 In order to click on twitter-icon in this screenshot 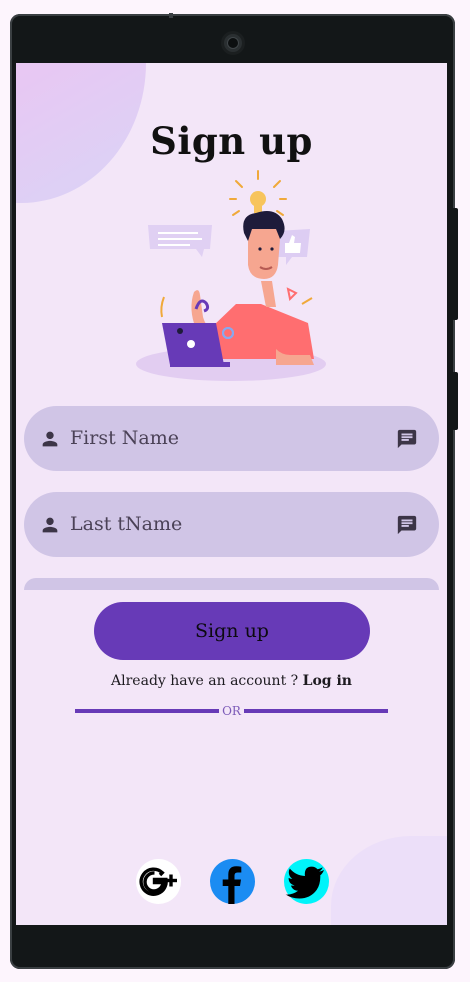, I will do `click(304, 882)`.